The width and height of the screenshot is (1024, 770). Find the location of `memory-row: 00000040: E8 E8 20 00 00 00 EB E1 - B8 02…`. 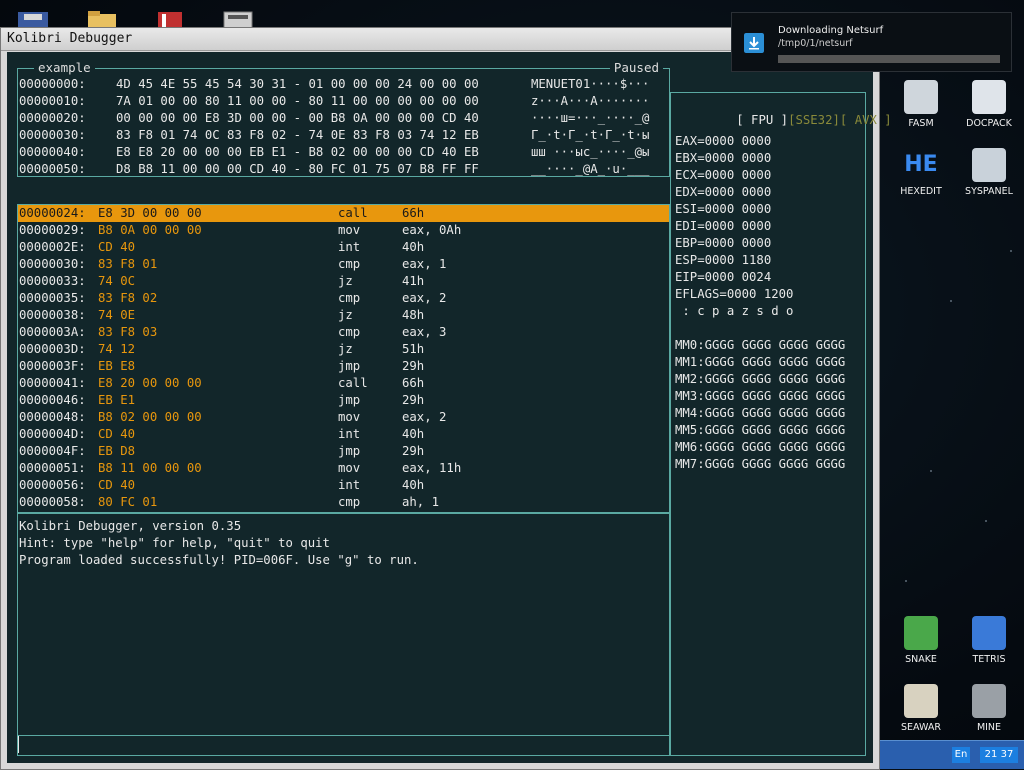

memory-row: 00000040: E8 E8 20 00 00 00 EB E1 - B8 02… is located at coordinates (344, 152).